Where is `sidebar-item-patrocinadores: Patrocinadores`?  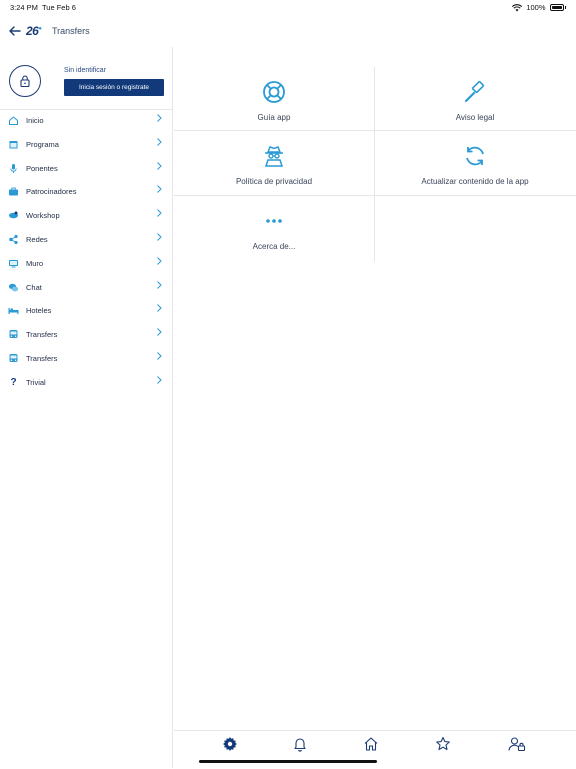 sidebar-item-patrocinadores: Patrocinadores is located at coordinates (86, 192).